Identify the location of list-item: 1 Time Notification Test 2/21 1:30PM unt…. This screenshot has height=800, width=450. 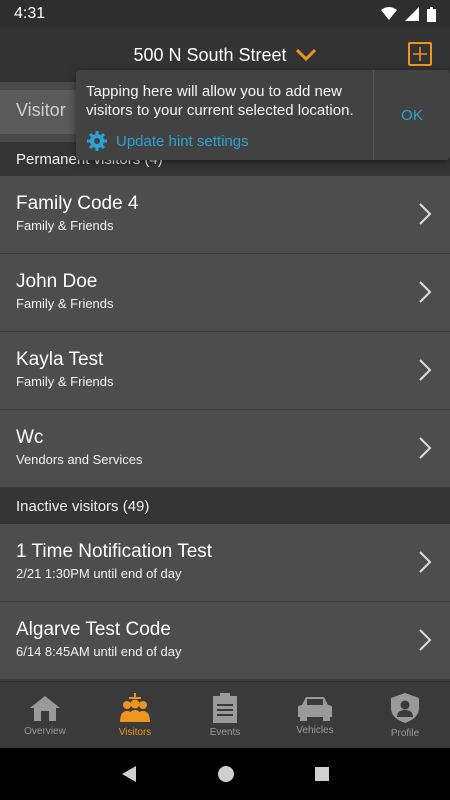
(225, 563).